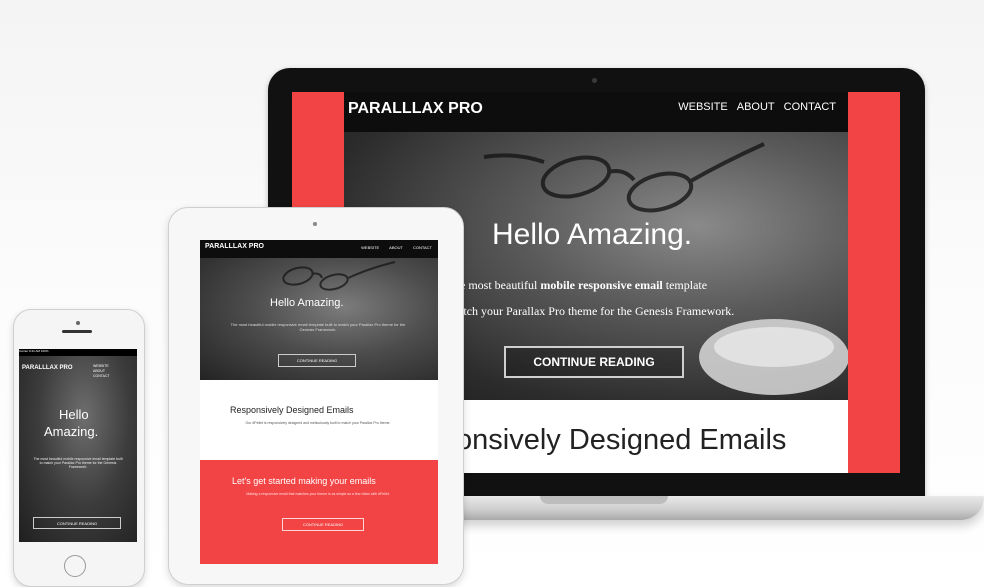 The image size is (984, 587). Describe the element at coordinates (592, 234) in the screenshot. I see `laptop-hero-title: Hello Amazing.` at that location.